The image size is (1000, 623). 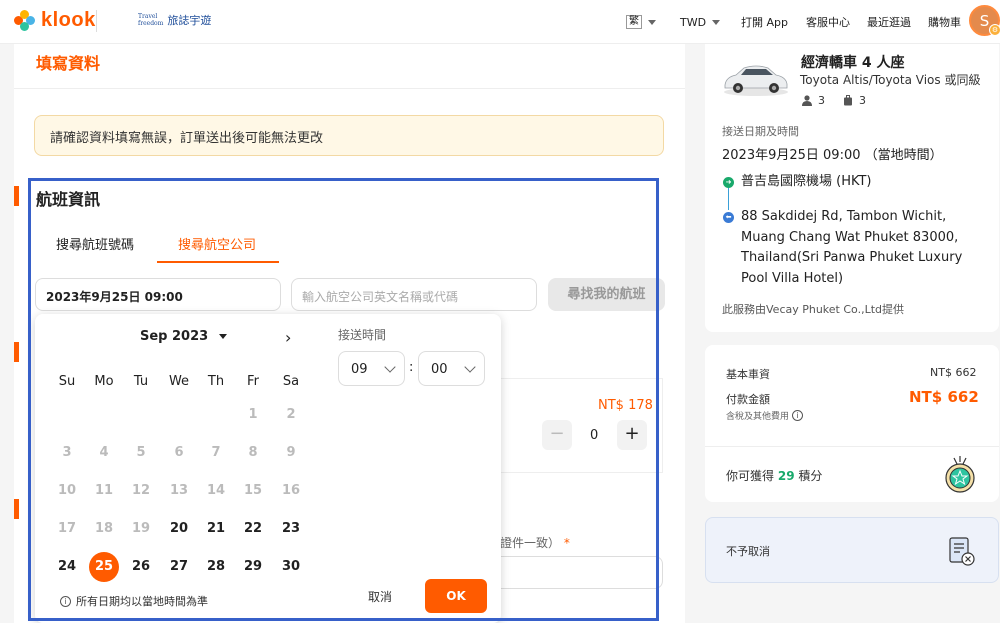 What do you see at coordinates (634, 22) in the screenshot?
I see `language-label: 繁` at bounding box center [634, 22].